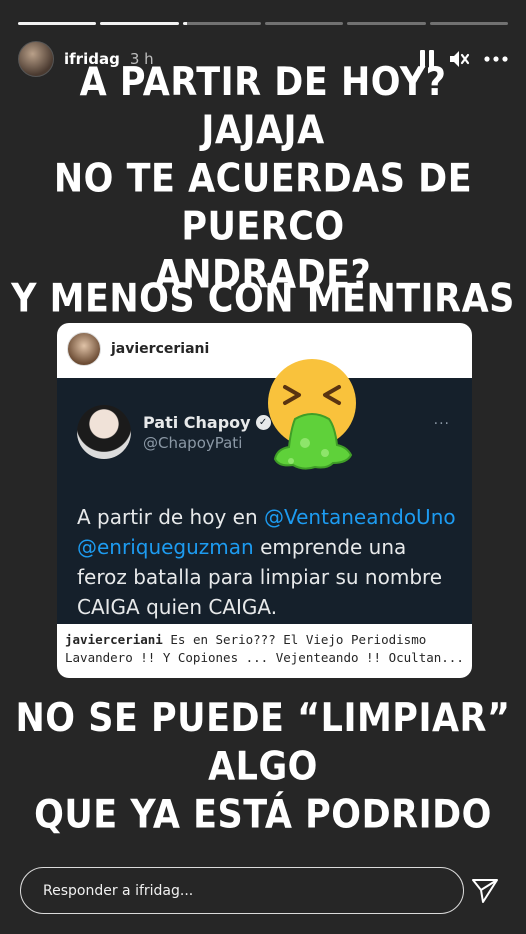  I want to click on tweet-avatar, so click(104, 432).